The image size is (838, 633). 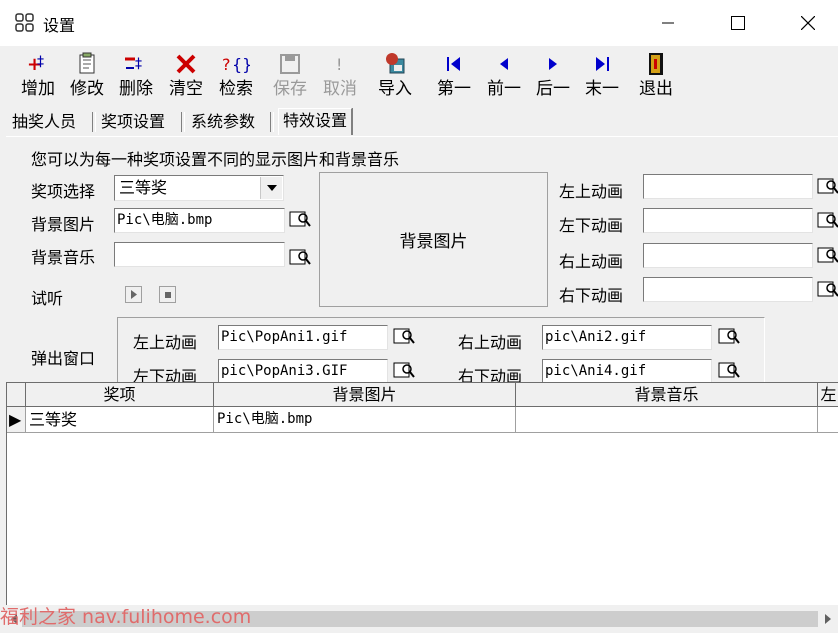 I want to click on anim-bottom-left-label: 左下动画, so click(x=591, y=225).